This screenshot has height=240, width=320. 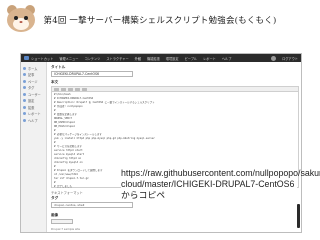 I want to click on slide-title: 第4回 一撃サーバー構築シェルスクリプト勉強会(もくもく), so click(x=160, y=21).